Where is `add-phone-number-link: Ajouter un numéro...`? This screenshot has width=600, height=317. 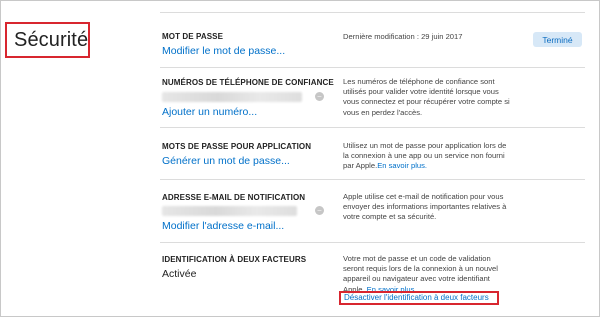
add-phone-number-link: Ajouter un numéro... is located at coordinates (209, 112).